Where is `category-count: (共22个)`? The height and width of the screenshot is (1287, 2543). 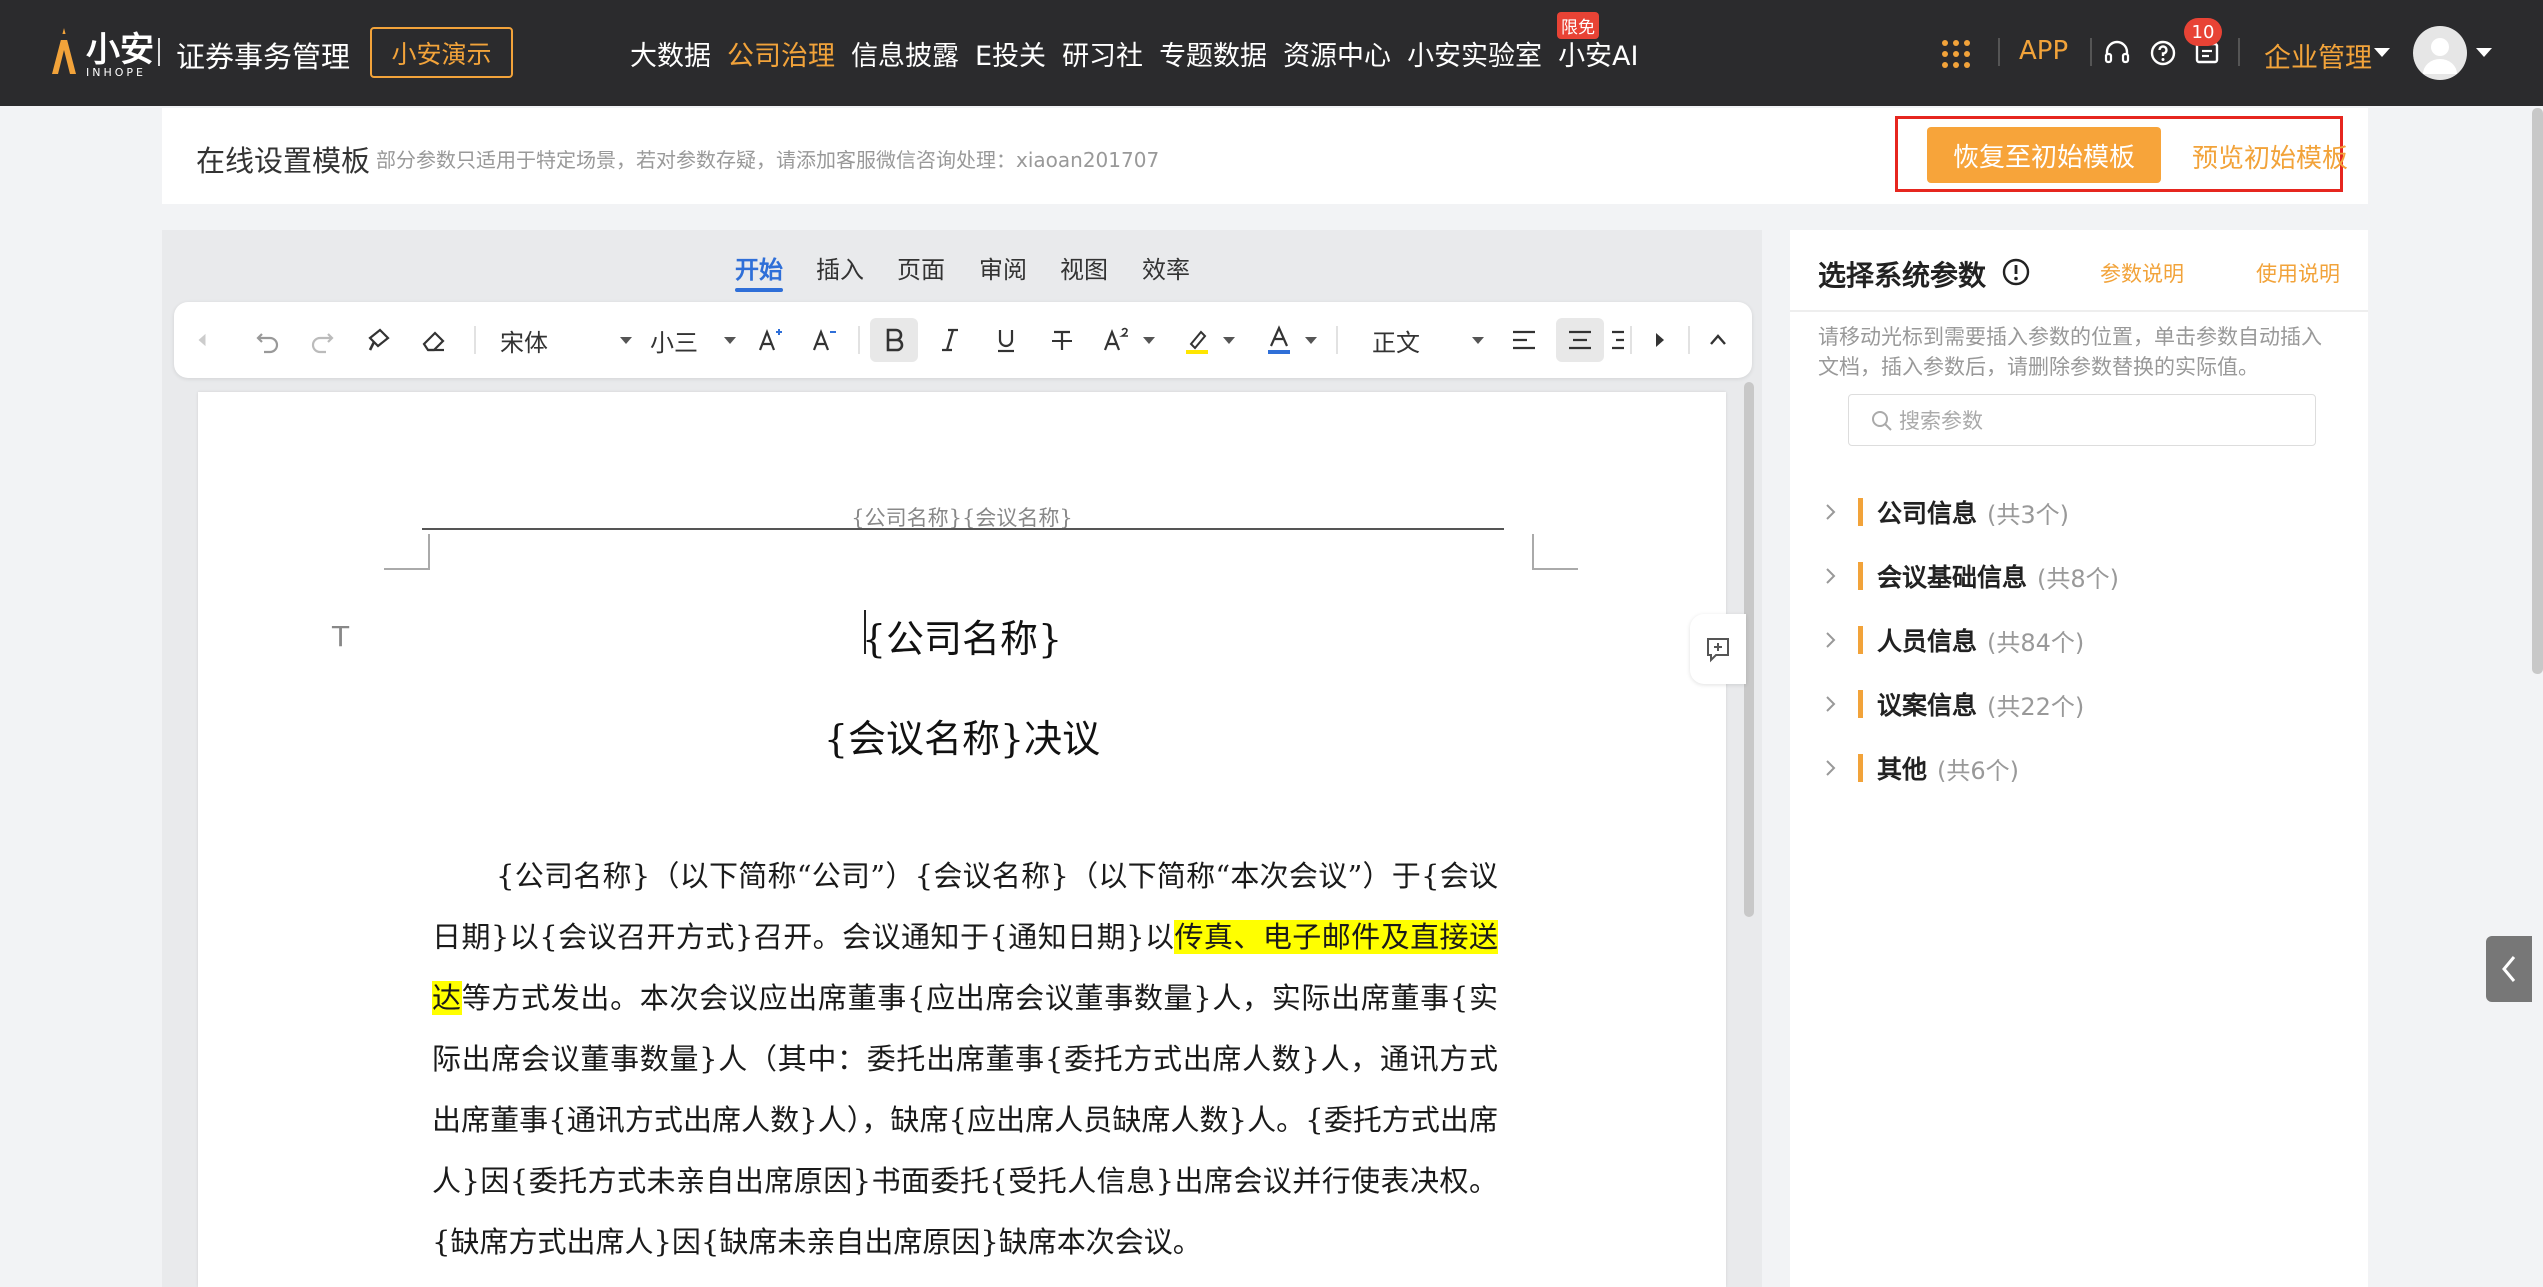
category-count: (共22个) is located at coordinates (2036, 706).